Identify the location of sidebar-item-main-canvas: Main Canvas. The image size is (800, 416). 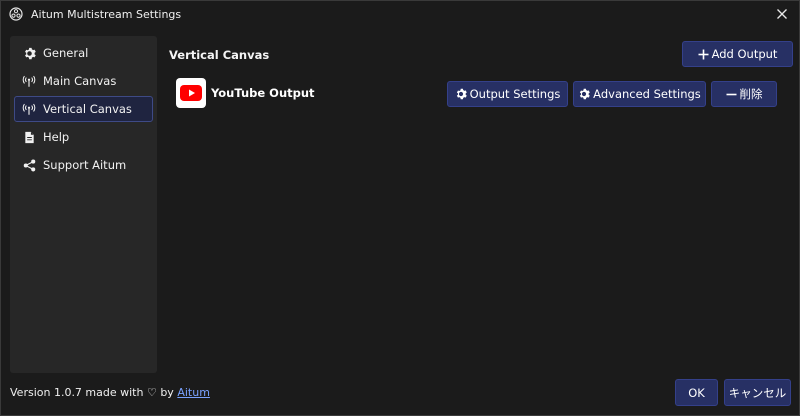
(83, 81).